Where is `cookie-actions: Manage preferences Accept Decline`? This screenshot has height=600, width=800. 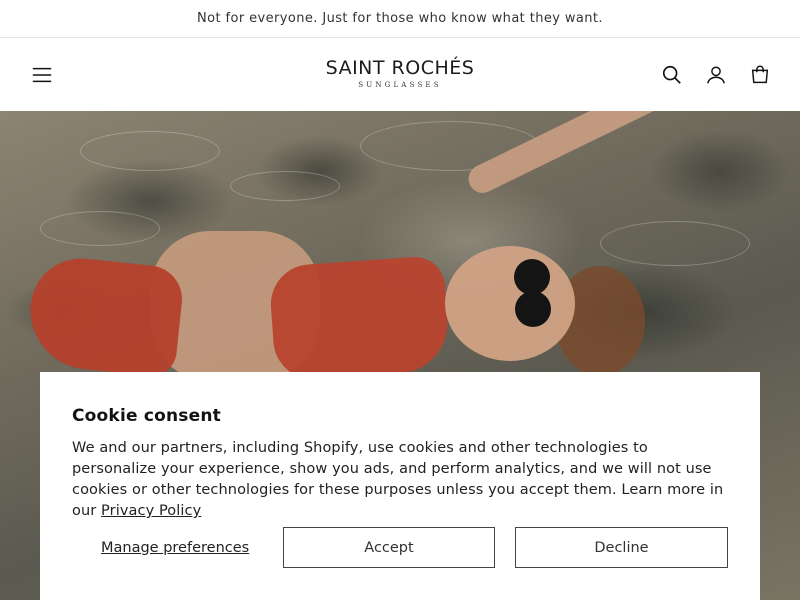 cookie-actions: Manage preferences Accept Decline is located at coordinates (400, 547).